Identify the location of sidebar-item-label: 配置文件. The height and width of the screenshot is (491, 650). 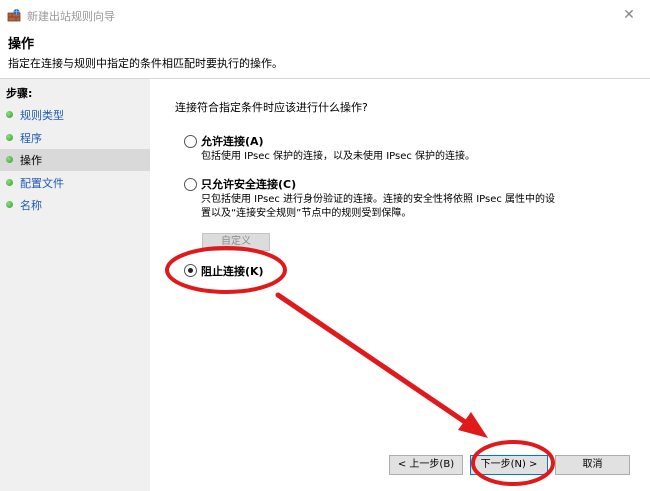
(42, 183).